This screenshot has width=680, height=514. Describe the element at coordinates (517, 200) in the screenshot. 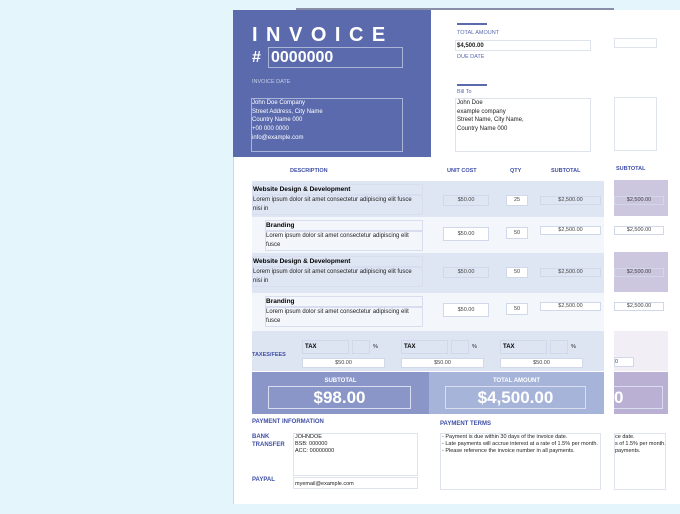

I see `qty-field: 25` at that location.